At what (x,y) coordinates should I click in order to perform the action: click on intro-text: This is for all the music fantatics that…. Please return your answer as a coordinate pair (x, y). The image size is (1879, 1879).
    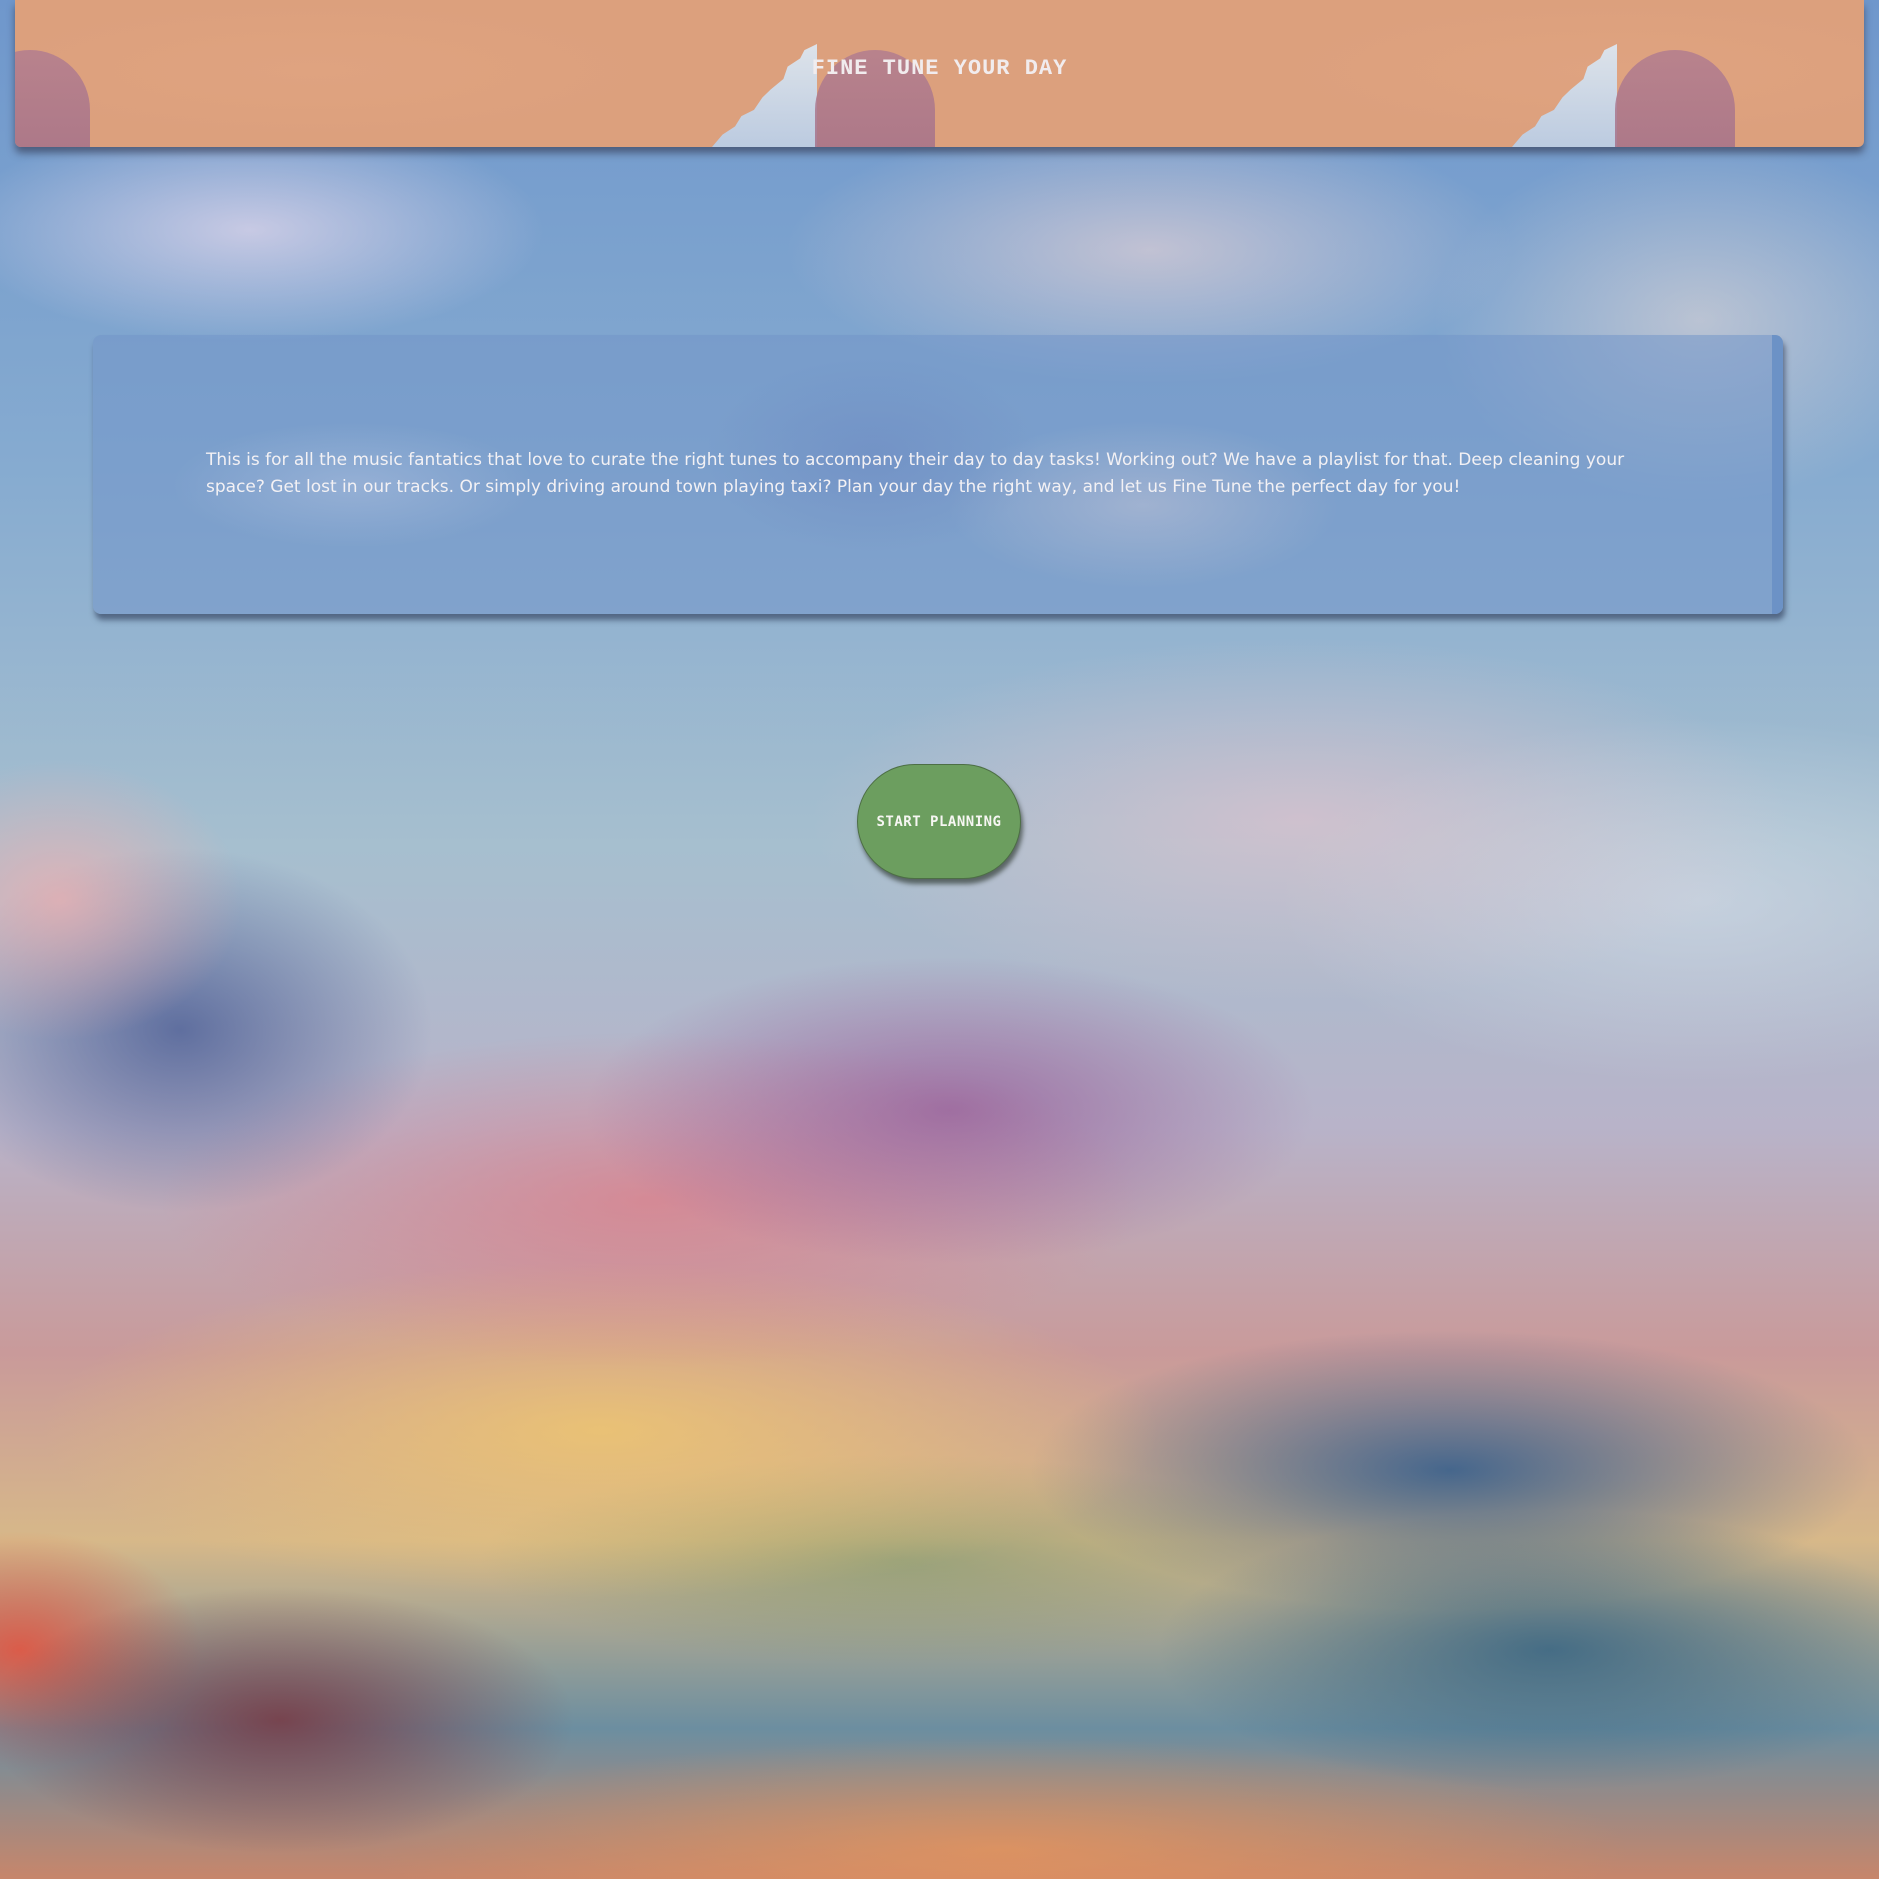
    Looking at the image, I should click on (915, 473).